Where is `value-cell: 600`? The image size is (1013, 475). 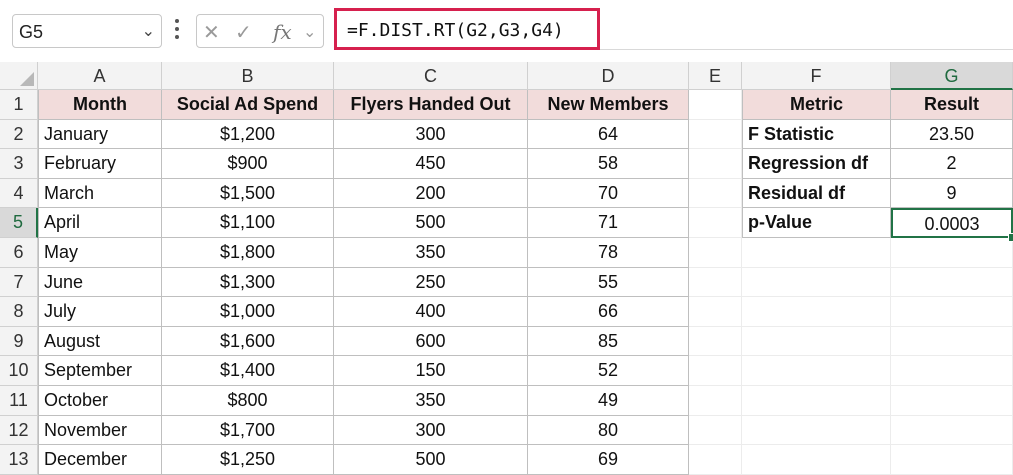
value-cell: 600 is located at coordinates (431, 341).